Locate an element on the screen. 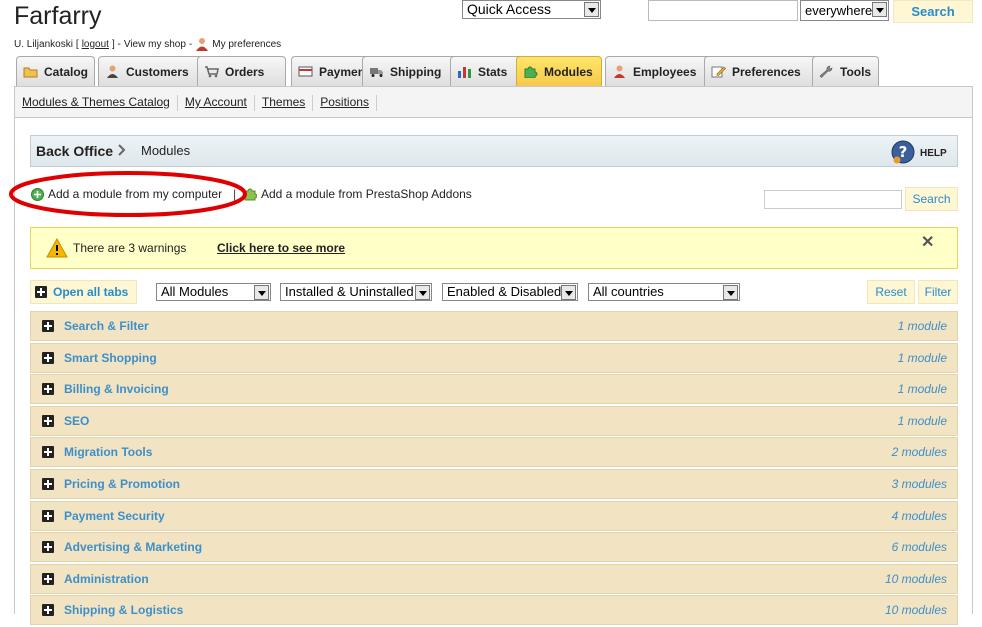 The width and height of the screenshot is (982, 627). card-icon is located at coordinates (305, 71).